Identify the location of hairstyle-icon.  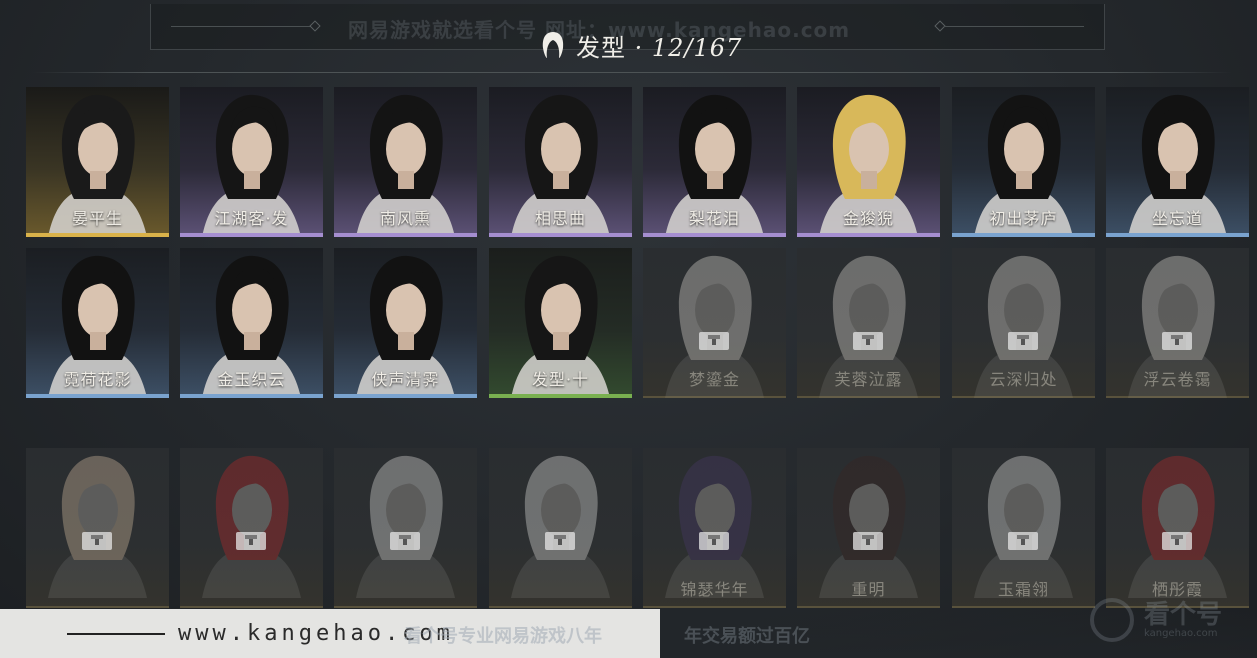
(553, 45).